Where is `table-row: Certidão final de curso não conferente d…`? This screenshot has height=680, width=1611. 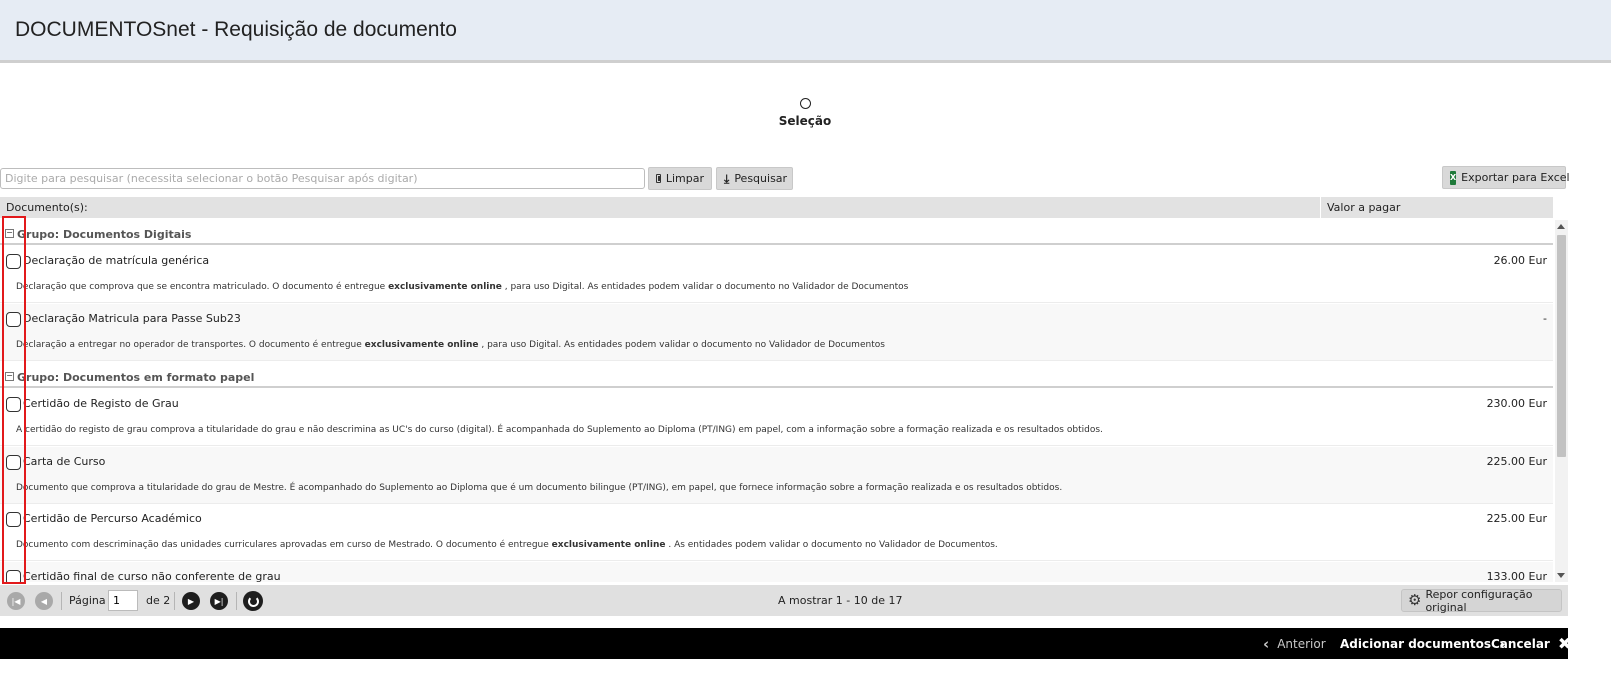
table-row: Certidão final de curso não conferente d… is located at coordinates (776, 572).